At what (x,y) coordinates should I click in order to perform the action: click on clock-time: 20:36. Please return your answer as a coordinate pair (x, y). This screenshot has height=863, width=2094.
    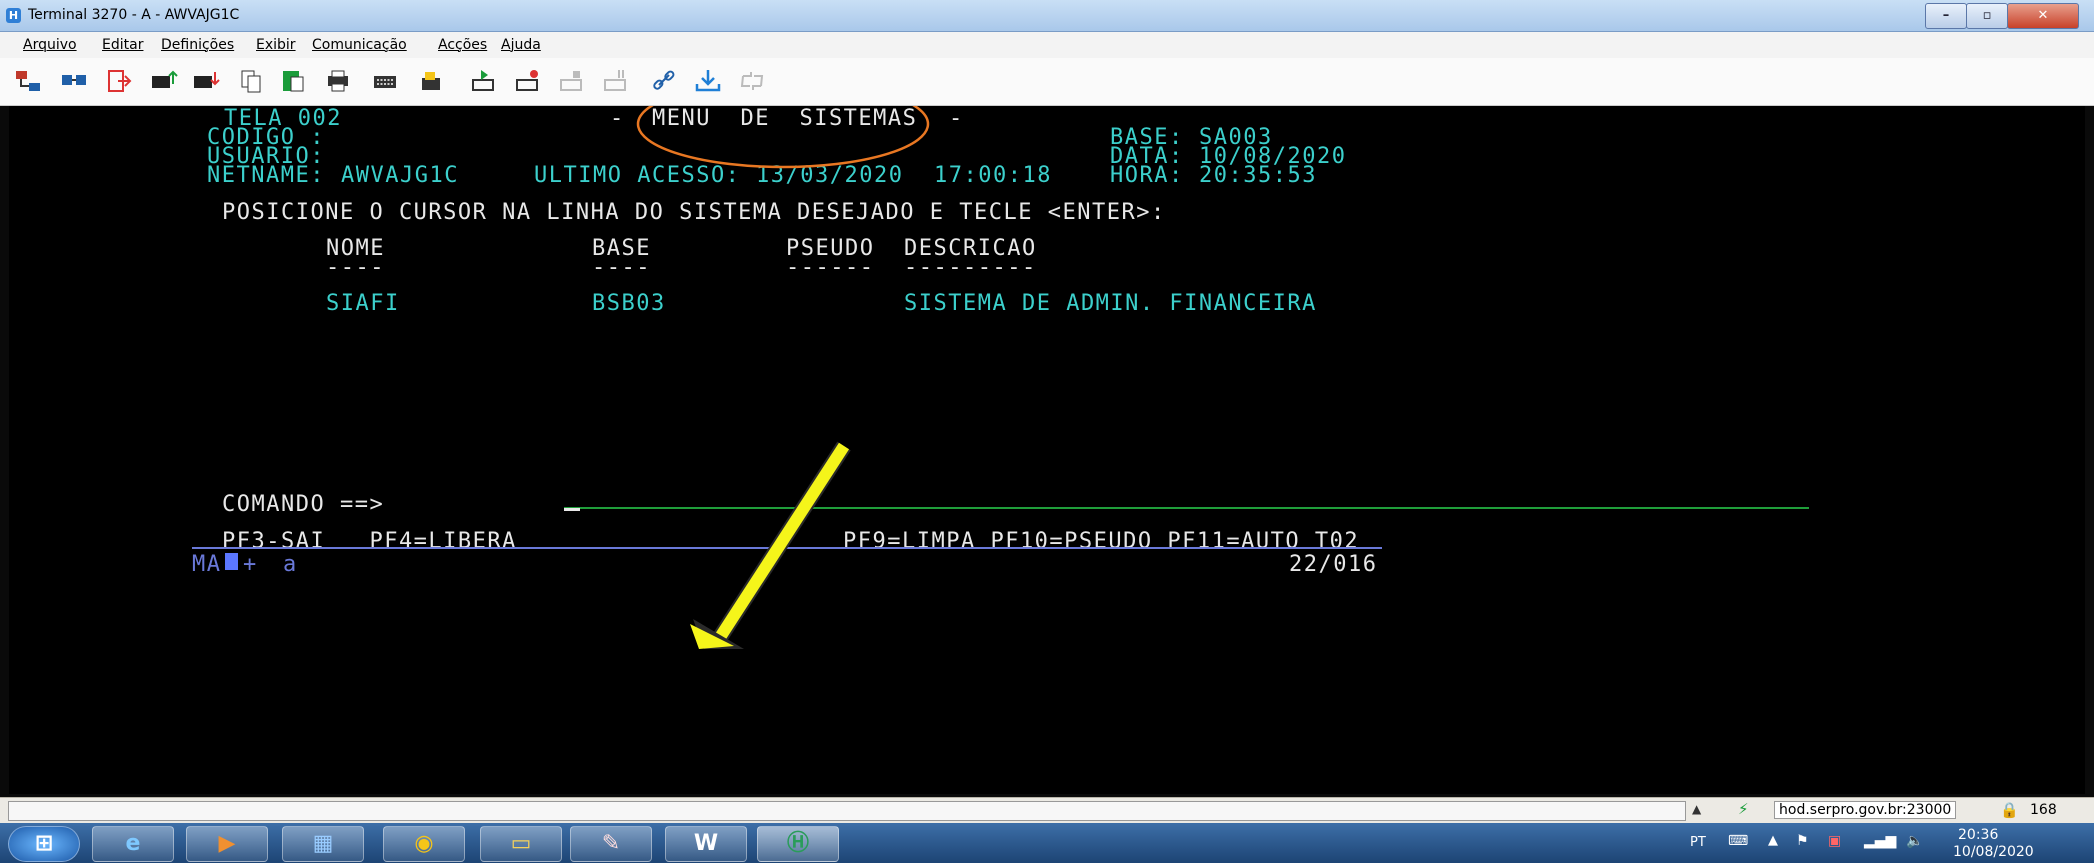
    Looking at the image, I should click on (1978, 835).